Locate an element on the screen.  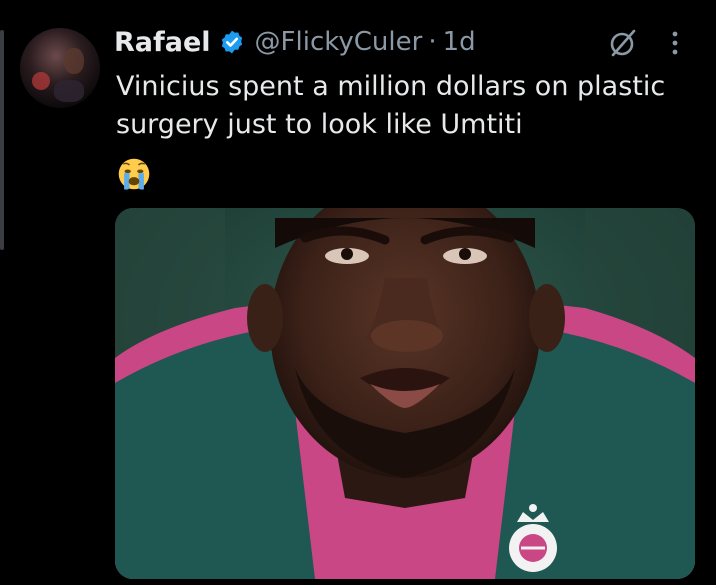
tweet-header: Rafael @FlickyCuler · 1d is located at coordinates (295, 42).